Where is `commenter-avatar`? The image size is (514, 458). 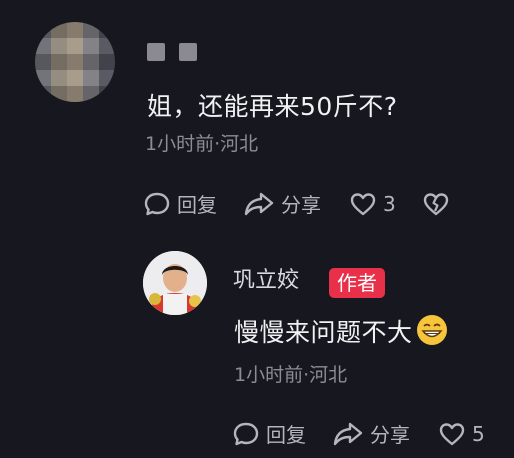 commenter-avatar is located at coordinates (75, 62).